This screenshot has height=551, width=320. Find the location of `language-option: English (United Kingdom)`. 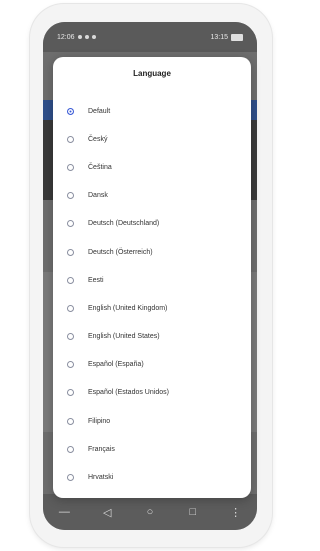

language-option: English (United Kingdom) is located at coordinates (152, 308).